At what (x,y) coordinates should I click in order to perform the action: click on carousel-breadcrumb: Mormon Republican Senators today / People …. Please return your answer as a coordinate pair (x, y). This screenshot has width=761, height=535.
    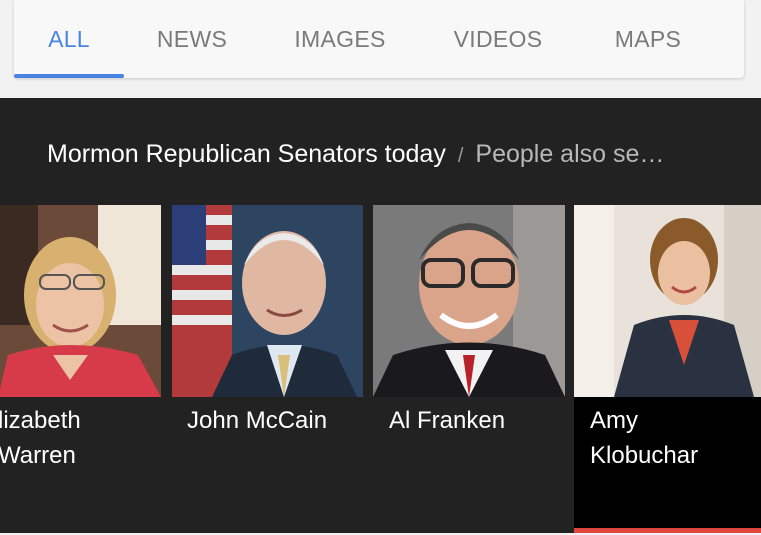
    Looking at the image, I should click on (355, 154).